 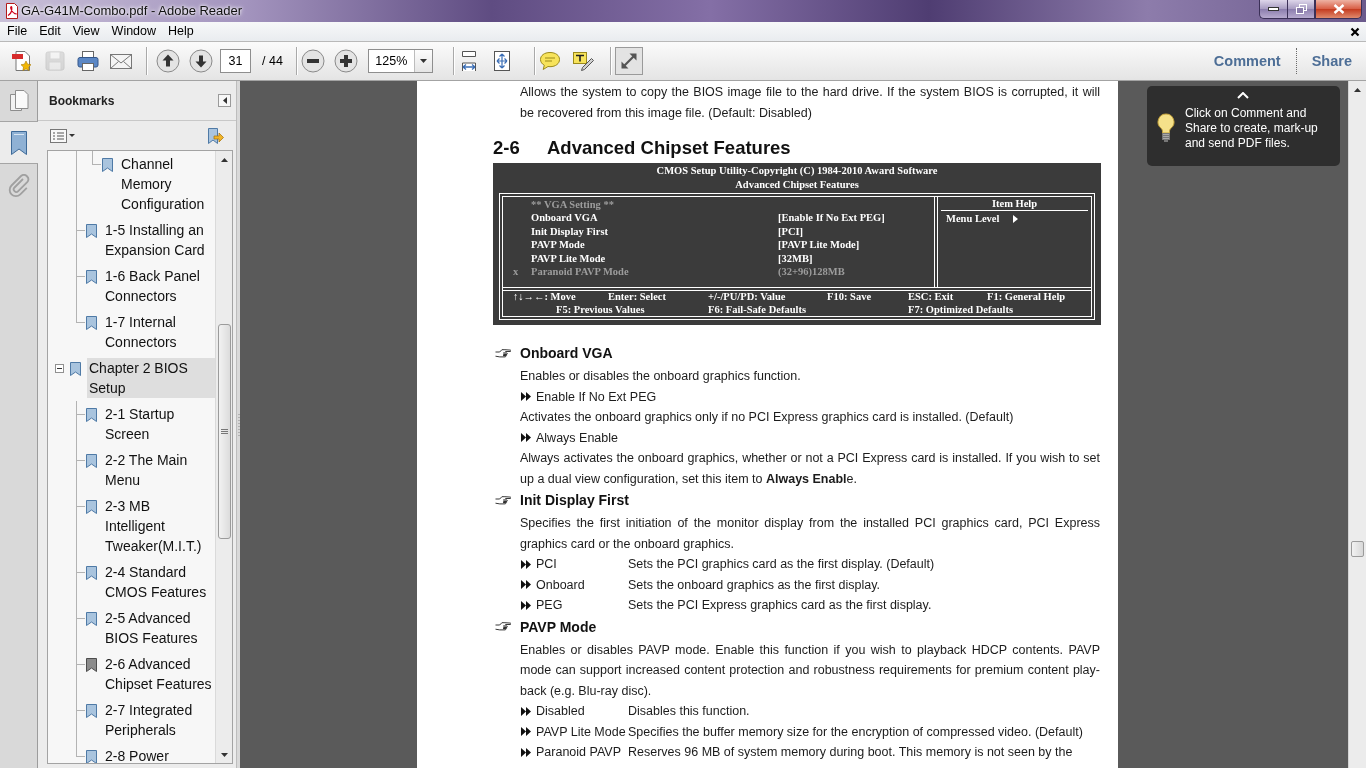 I want to click on key-hint: Enter: Select, so click(x=638, y=297).